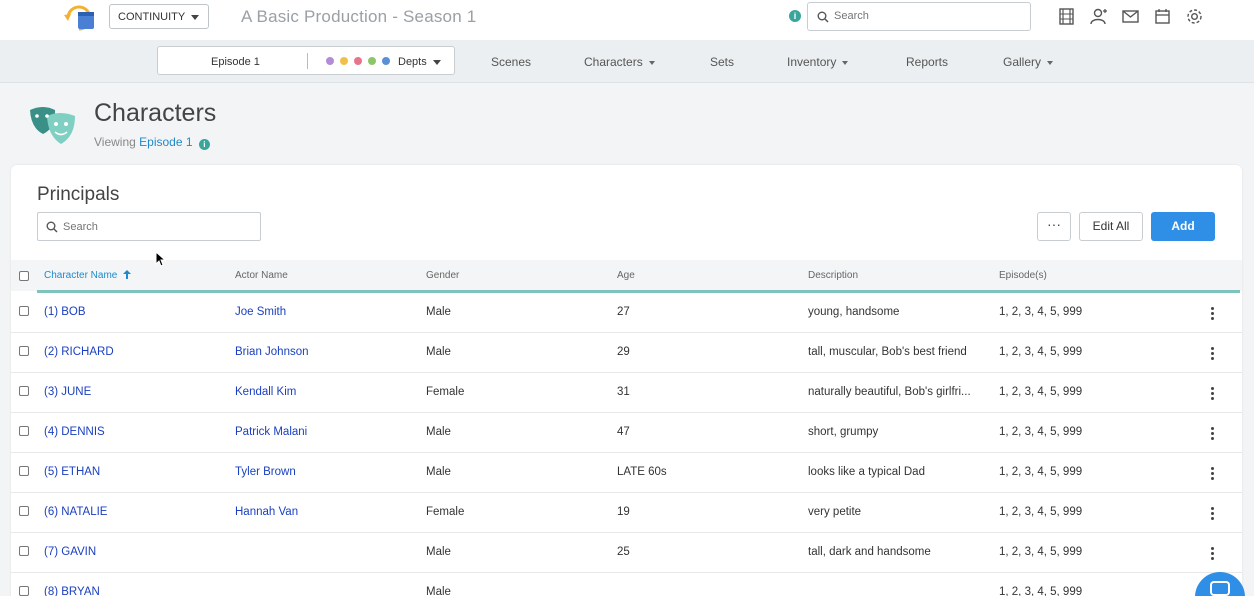  Describe the element at coordinates (65, 312) in the screenshot. I see `character-name-link: (1) BOB` at that location.